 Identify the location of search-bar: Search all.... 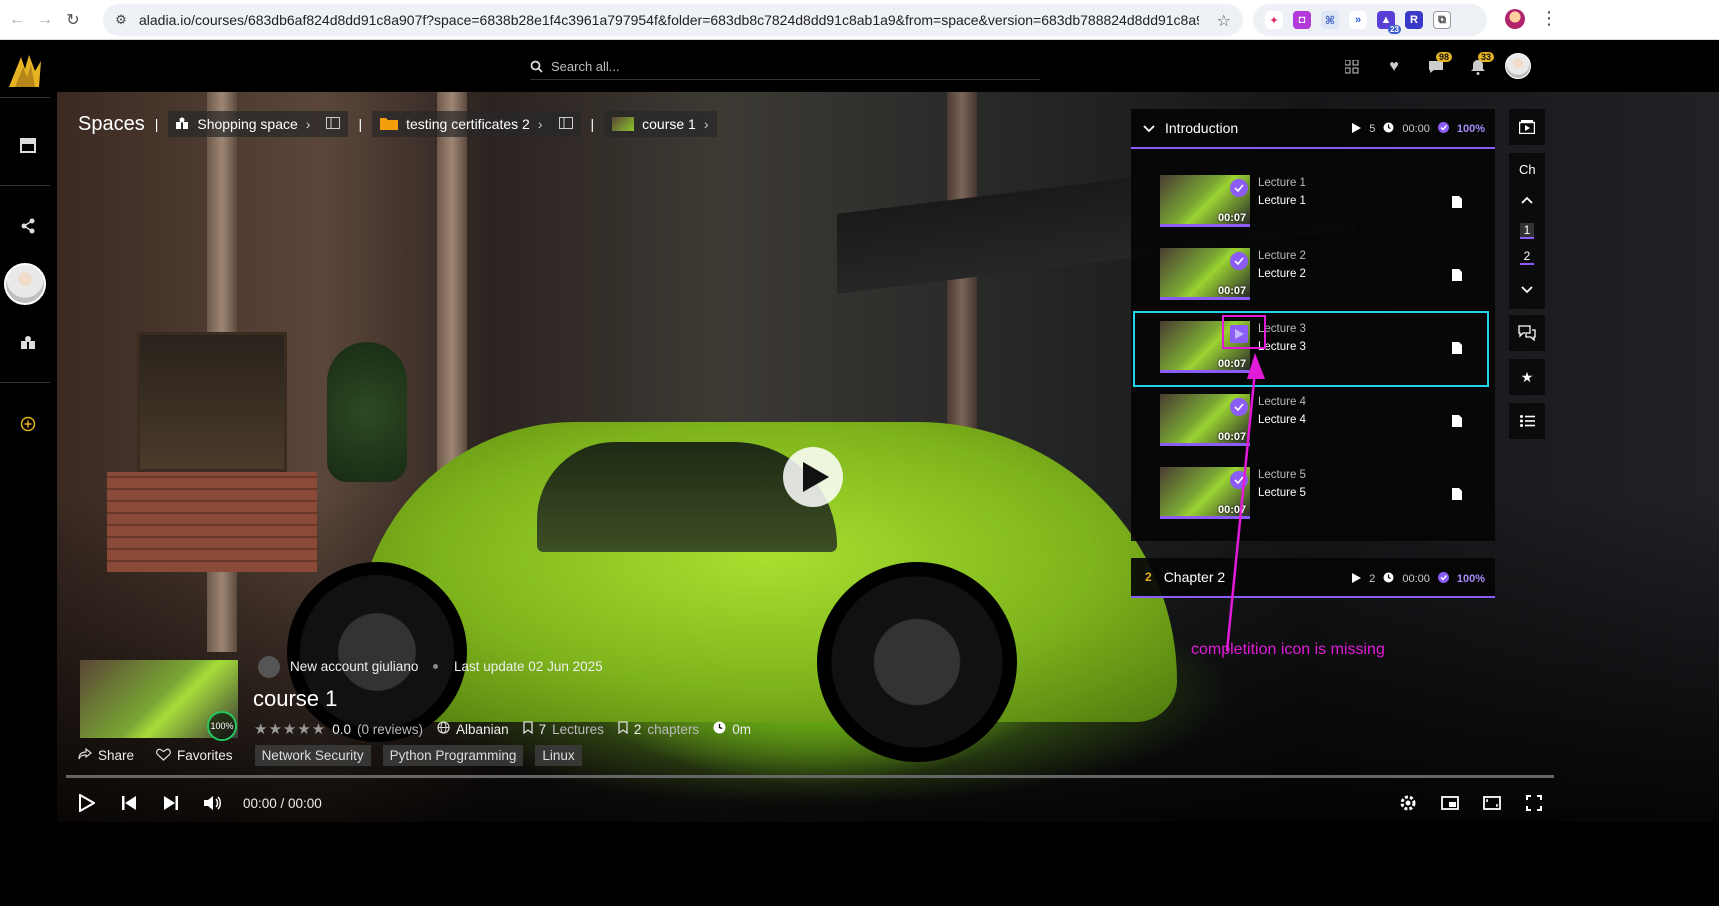
(785, 67).